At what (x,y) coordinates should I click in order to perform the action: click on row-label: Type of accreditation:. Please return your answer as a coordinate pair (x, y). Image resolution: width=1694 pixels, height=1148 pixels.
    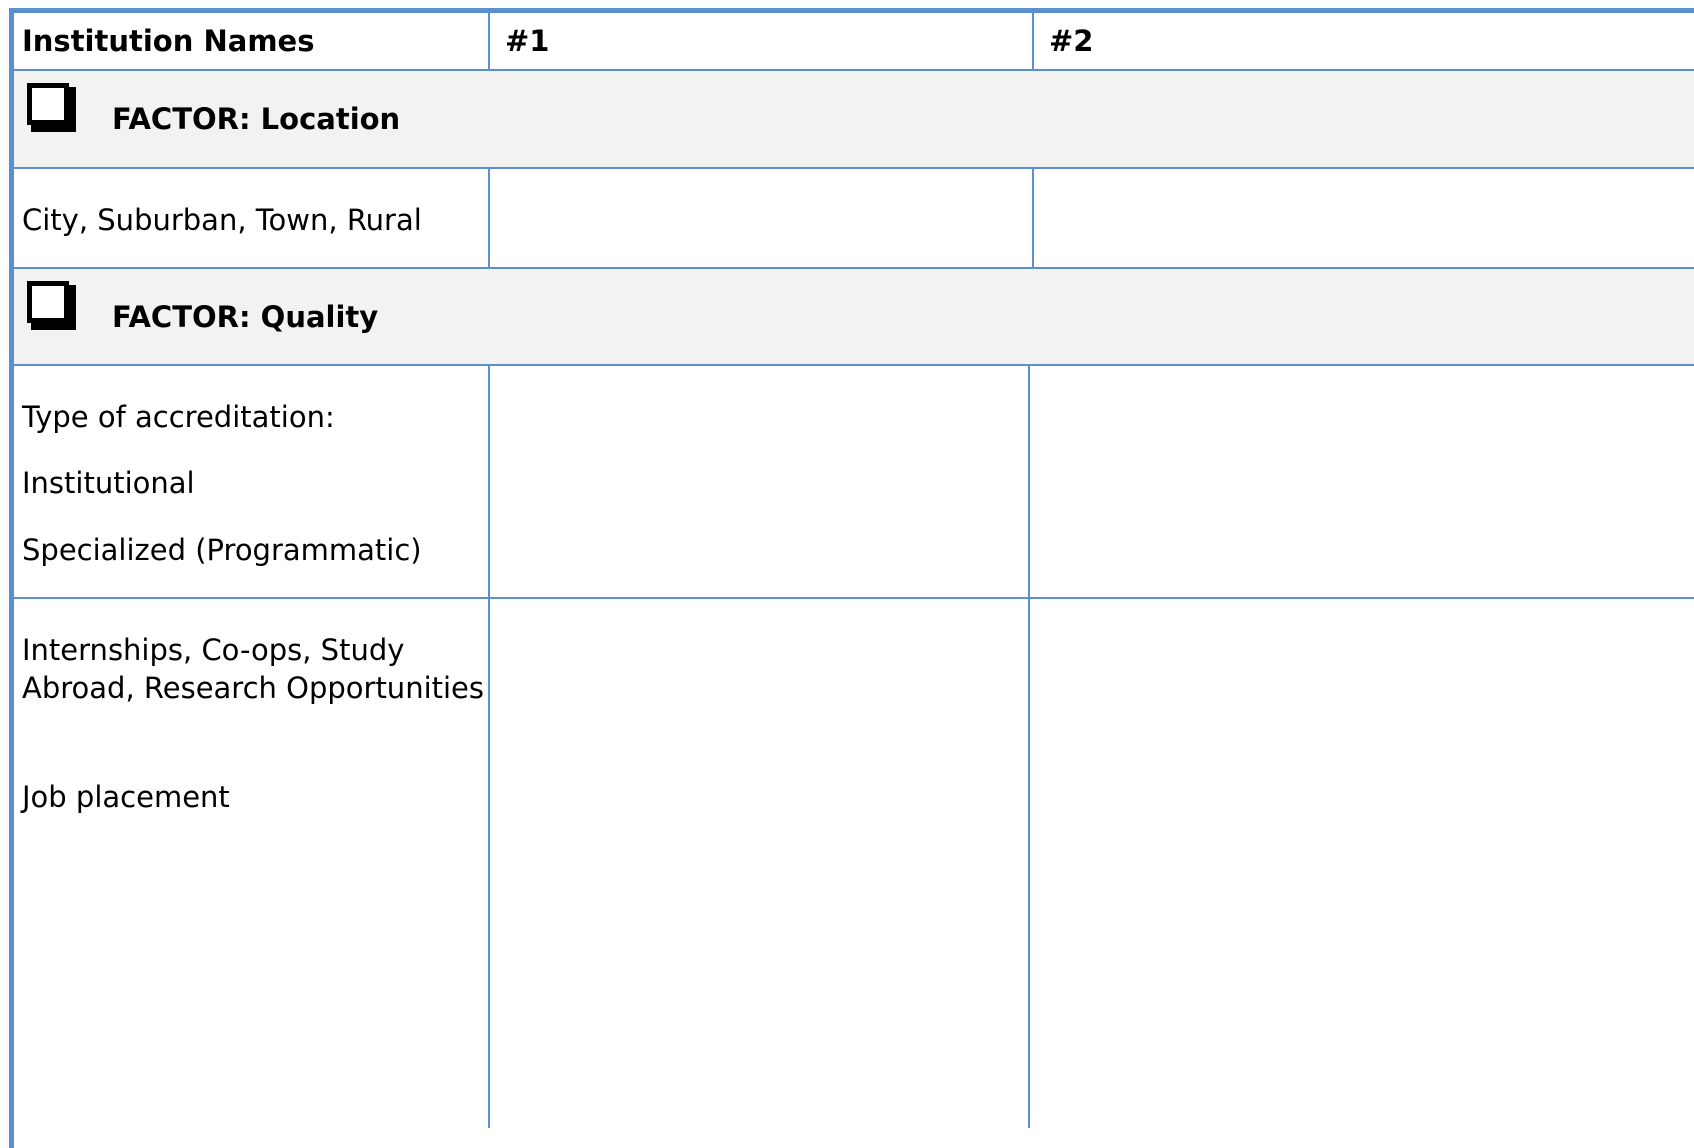
    Looking at the image, I should click on (178, 417).